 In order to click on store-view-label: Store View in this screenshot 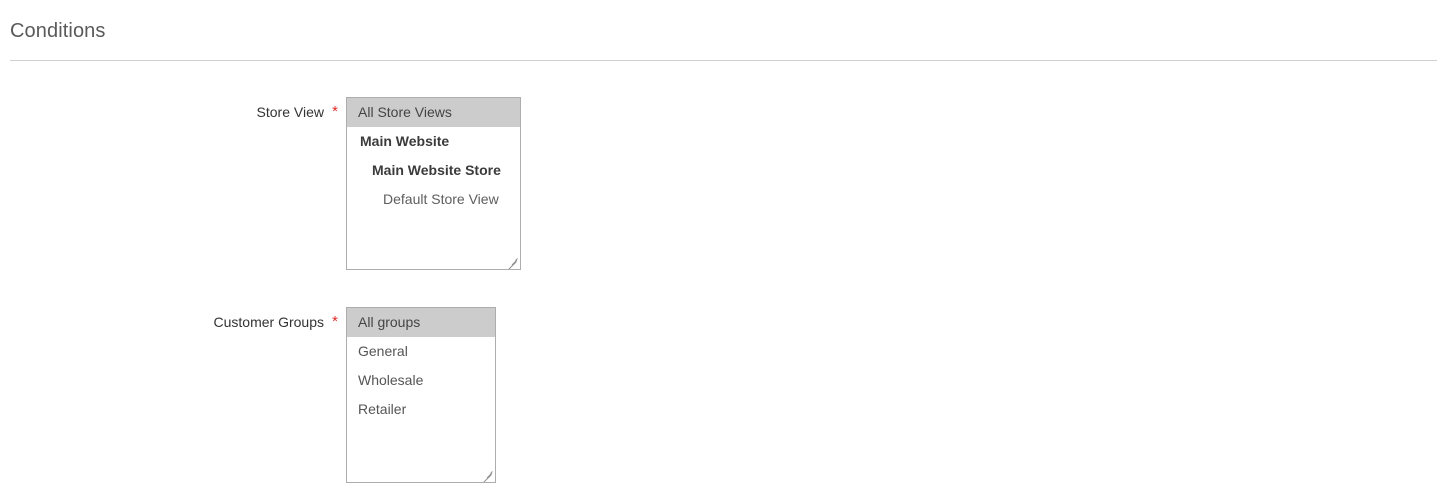, I will do `click(290, 112)`.